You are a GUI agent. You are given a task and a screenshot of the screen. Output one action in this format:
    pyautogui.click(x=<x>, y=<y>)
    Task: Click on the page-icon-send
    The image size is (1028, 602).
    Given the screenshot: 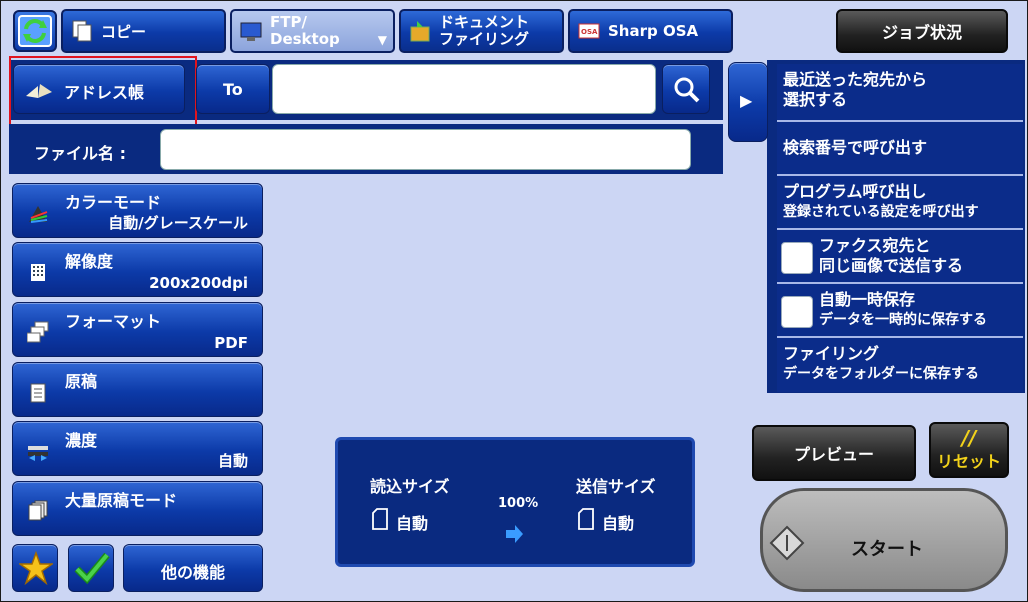 What is the action you would take?
    pyautogui.click(x=586, y=519)
    